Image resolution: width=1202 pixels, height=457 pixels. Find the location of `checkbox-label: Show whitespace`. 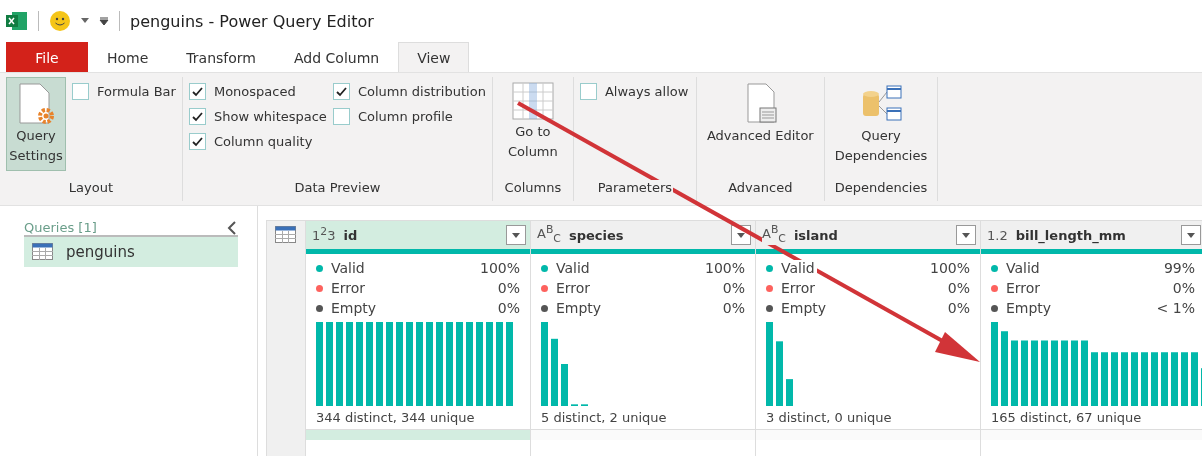

checkbox-label: Show whitespace is located at coordinates (270, 116).